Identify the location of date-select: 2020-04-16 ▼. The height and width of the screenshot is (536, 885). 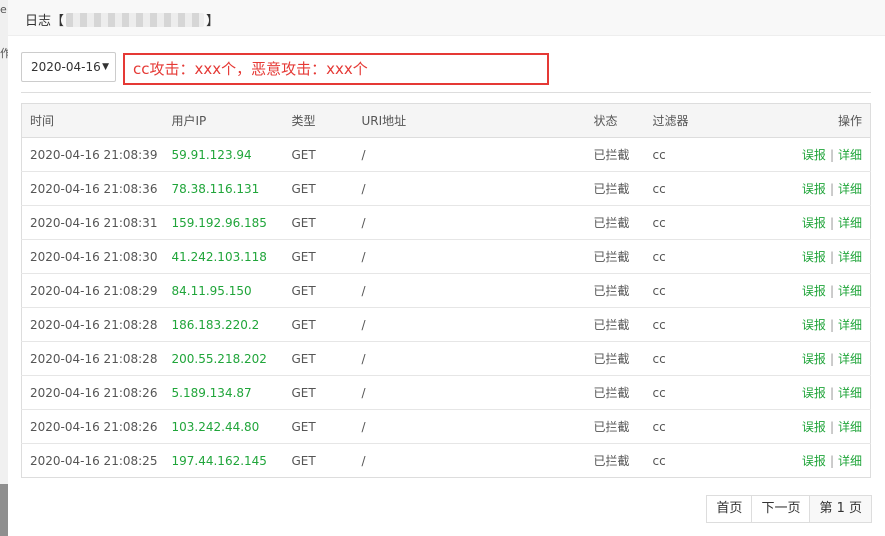
(68, 67).